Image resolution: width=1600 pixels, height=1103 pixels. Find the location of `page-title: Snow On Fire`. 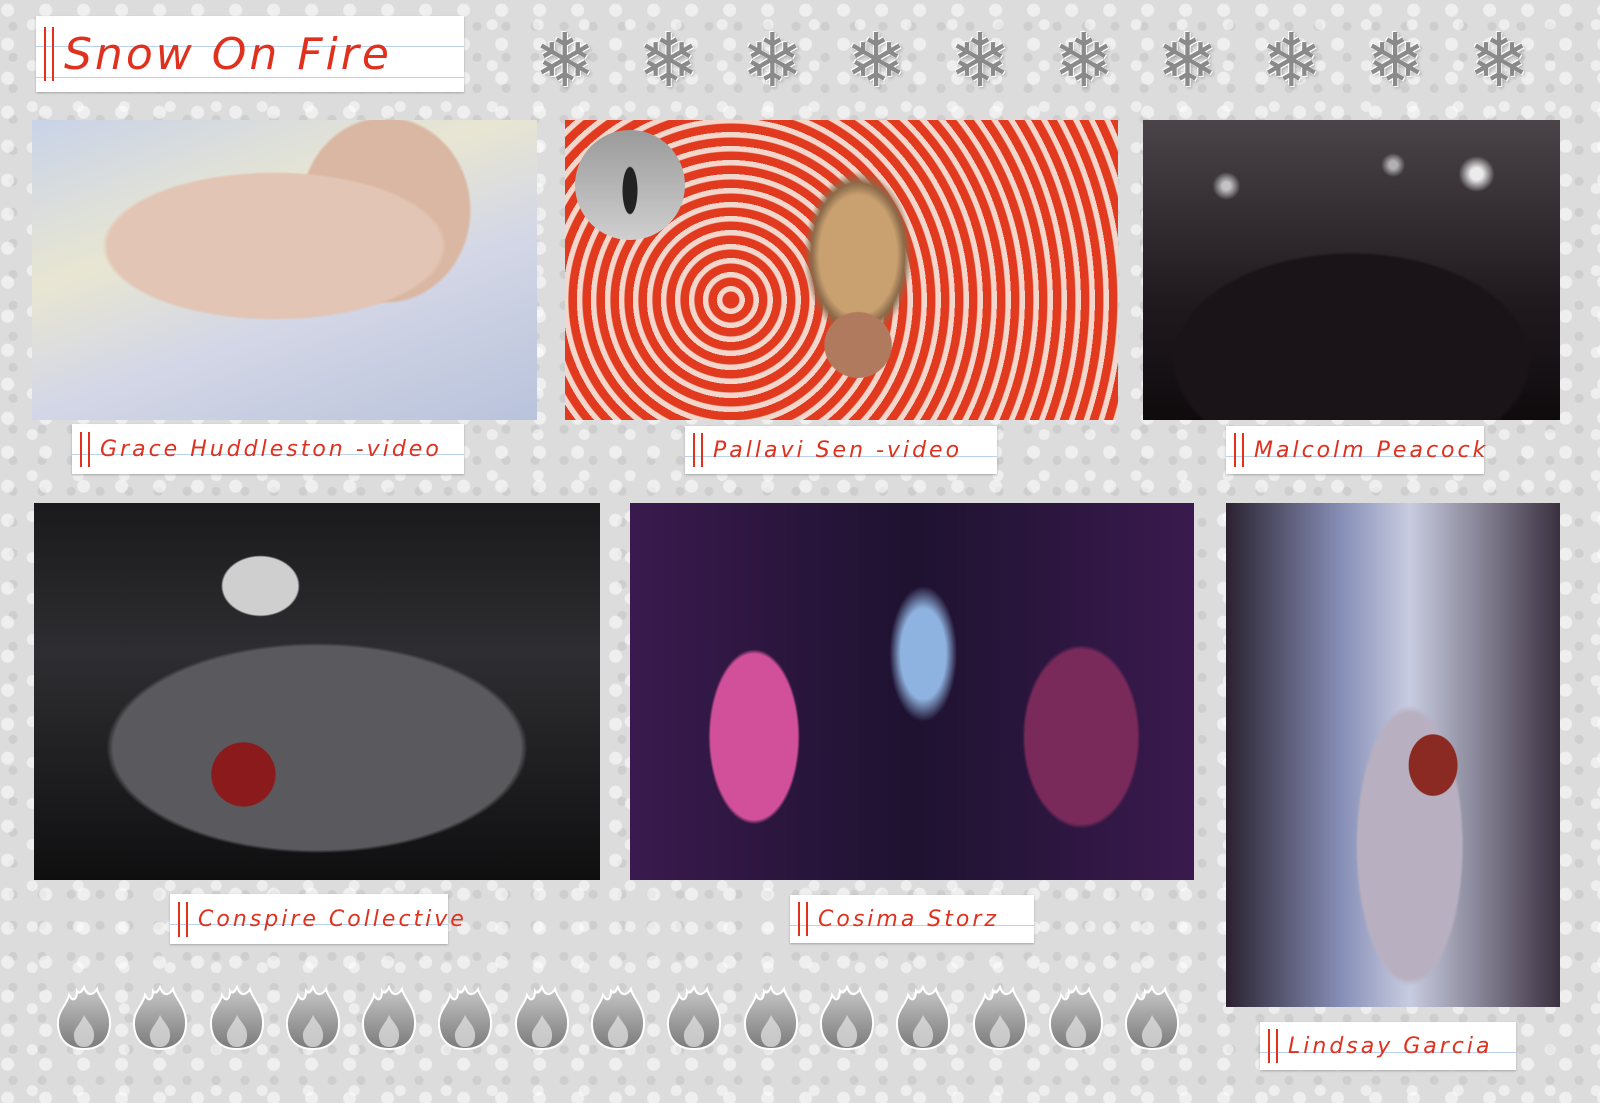

page-title: Snow On Fire is located at coordinates (250, 54).